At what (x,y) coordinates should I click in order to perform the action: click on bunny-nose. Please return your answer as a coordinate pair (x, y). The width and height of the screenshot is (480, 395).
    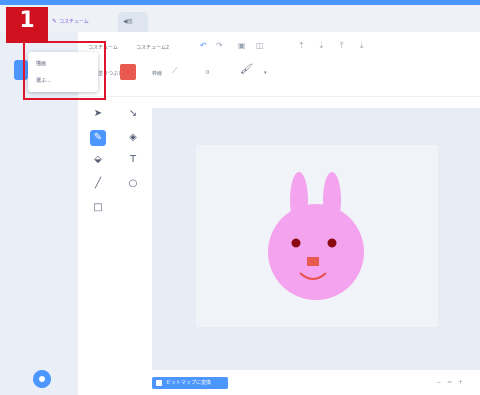
    Looking at the image, I should click on (313, 261).